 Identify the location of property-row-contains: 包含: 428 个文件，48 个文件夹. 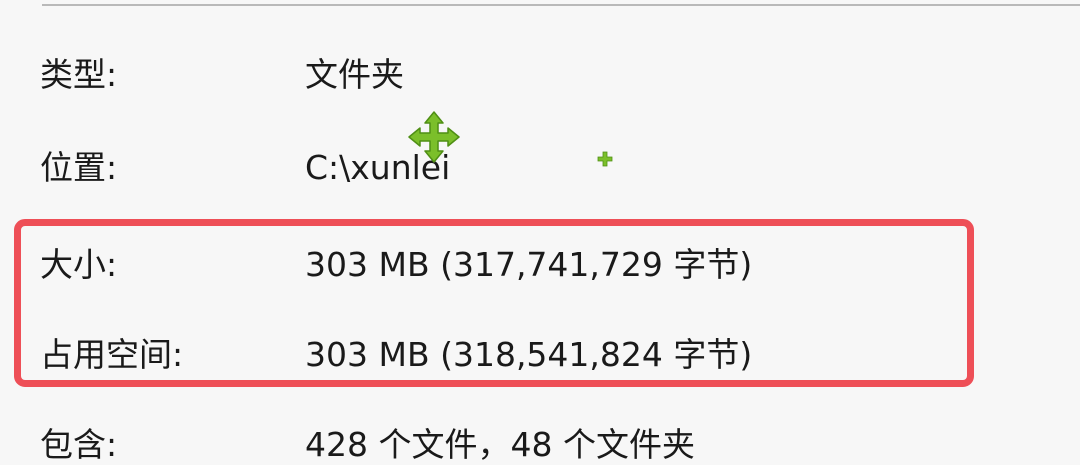
(540, 442).